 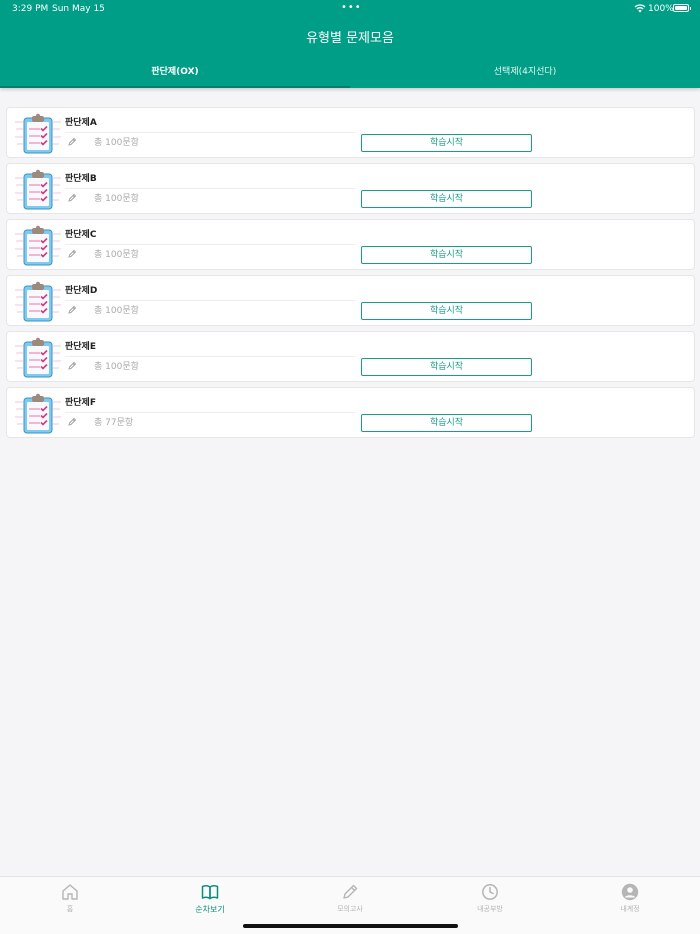 I want to click on question-set-card: 판단제E 총 100문항 학습시작, so click(x=350, y=356).